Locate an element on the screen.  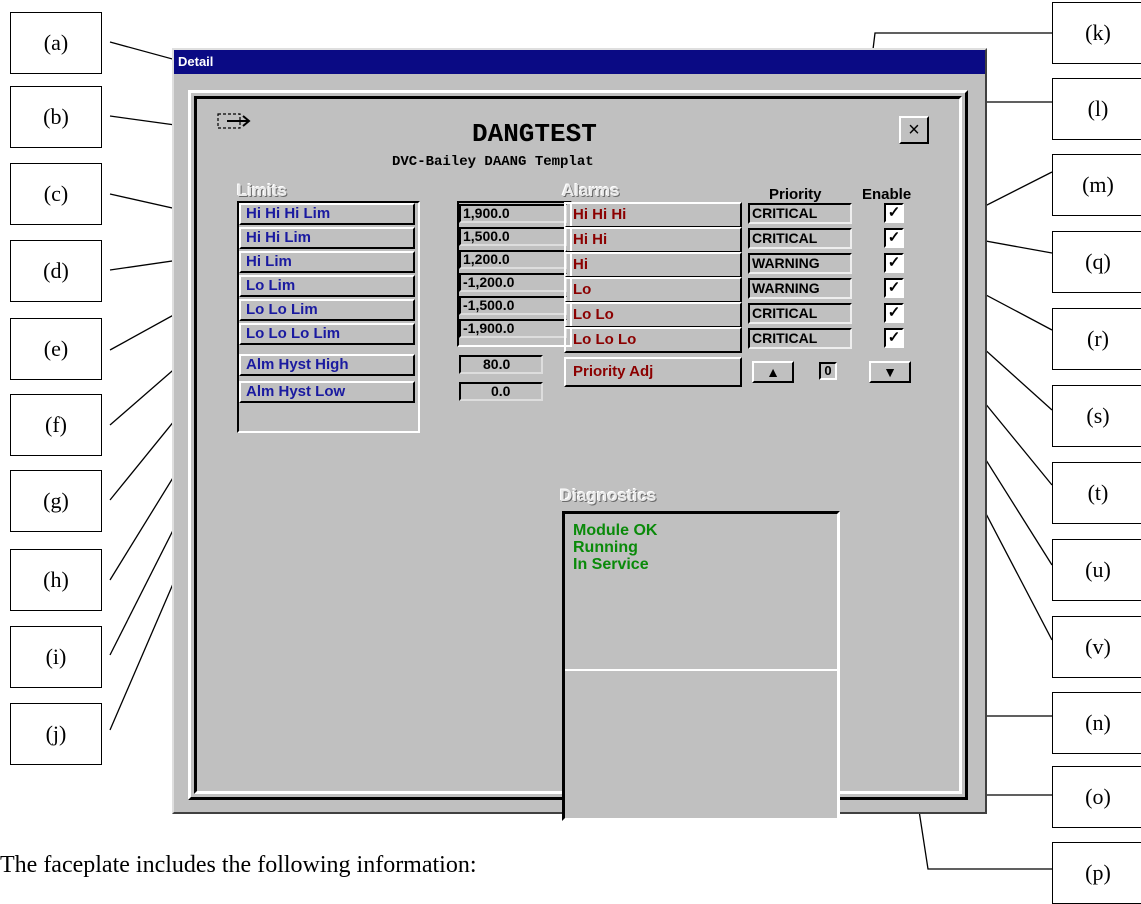
callout-j: (j) is located at coordinates (56, 734).